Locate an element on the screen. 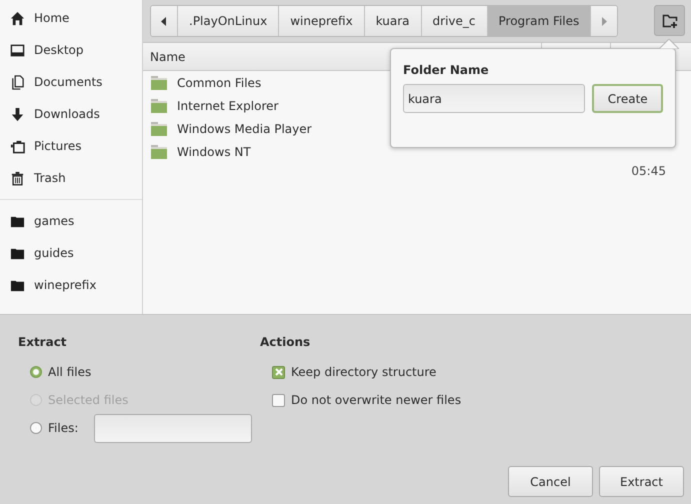  dialog-button: Extract is located at coordinates (641, 481).